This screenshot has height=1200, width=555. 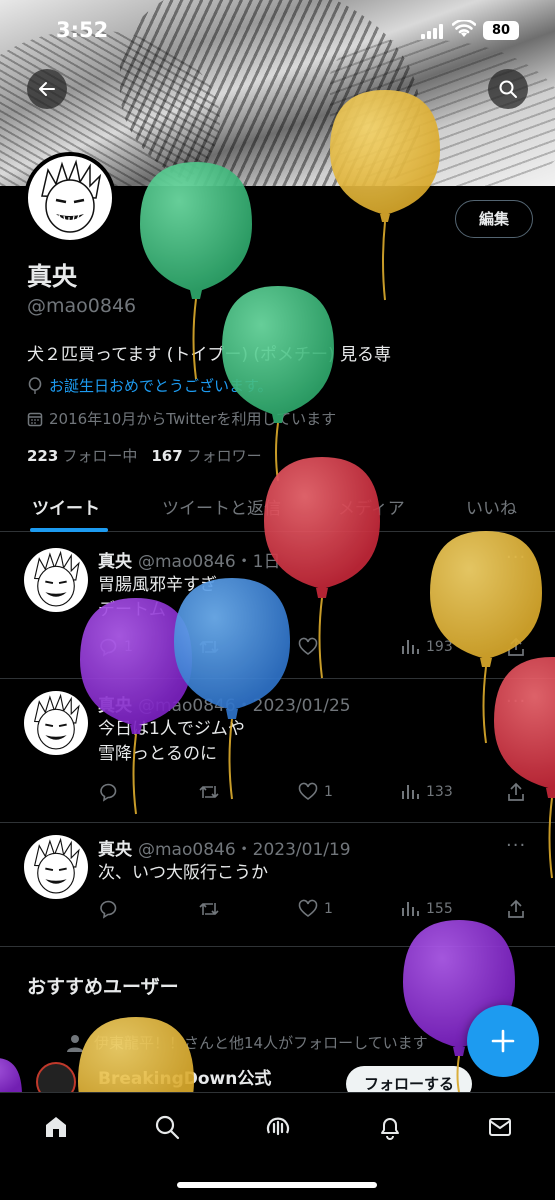 I want to click on tweet-meta: @mao0846・2023/01/25, so click(x=244, y=706).